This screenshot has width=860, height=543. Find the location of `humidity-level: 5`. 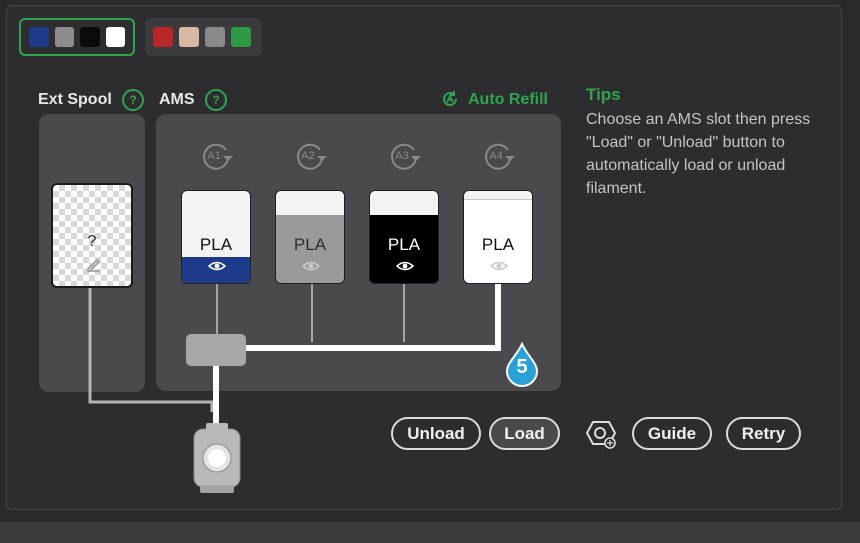

humidity-level: 5 is located at coordinates (522, 367).